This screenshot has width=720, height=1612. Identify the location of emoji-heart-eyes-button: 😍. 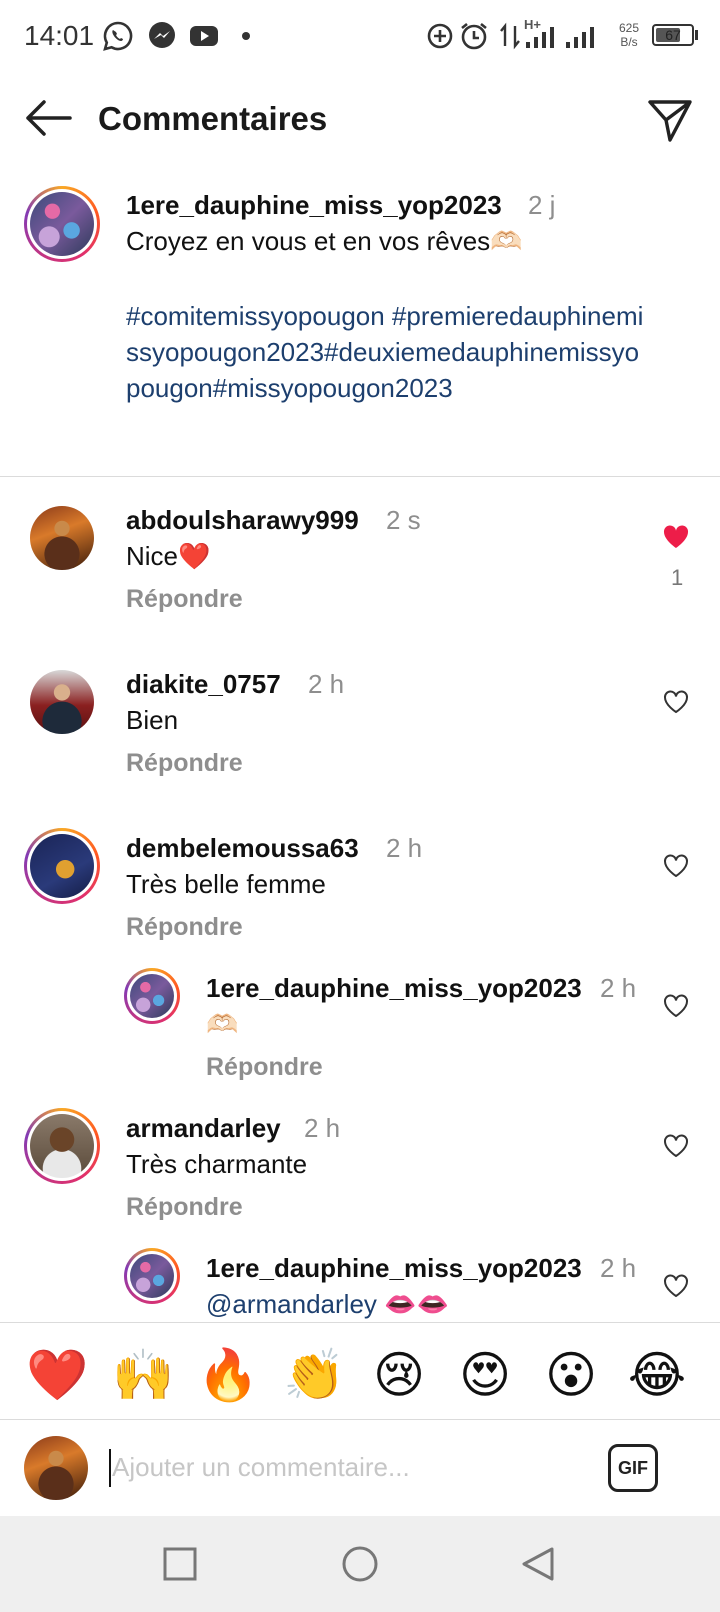
(485, 1375).